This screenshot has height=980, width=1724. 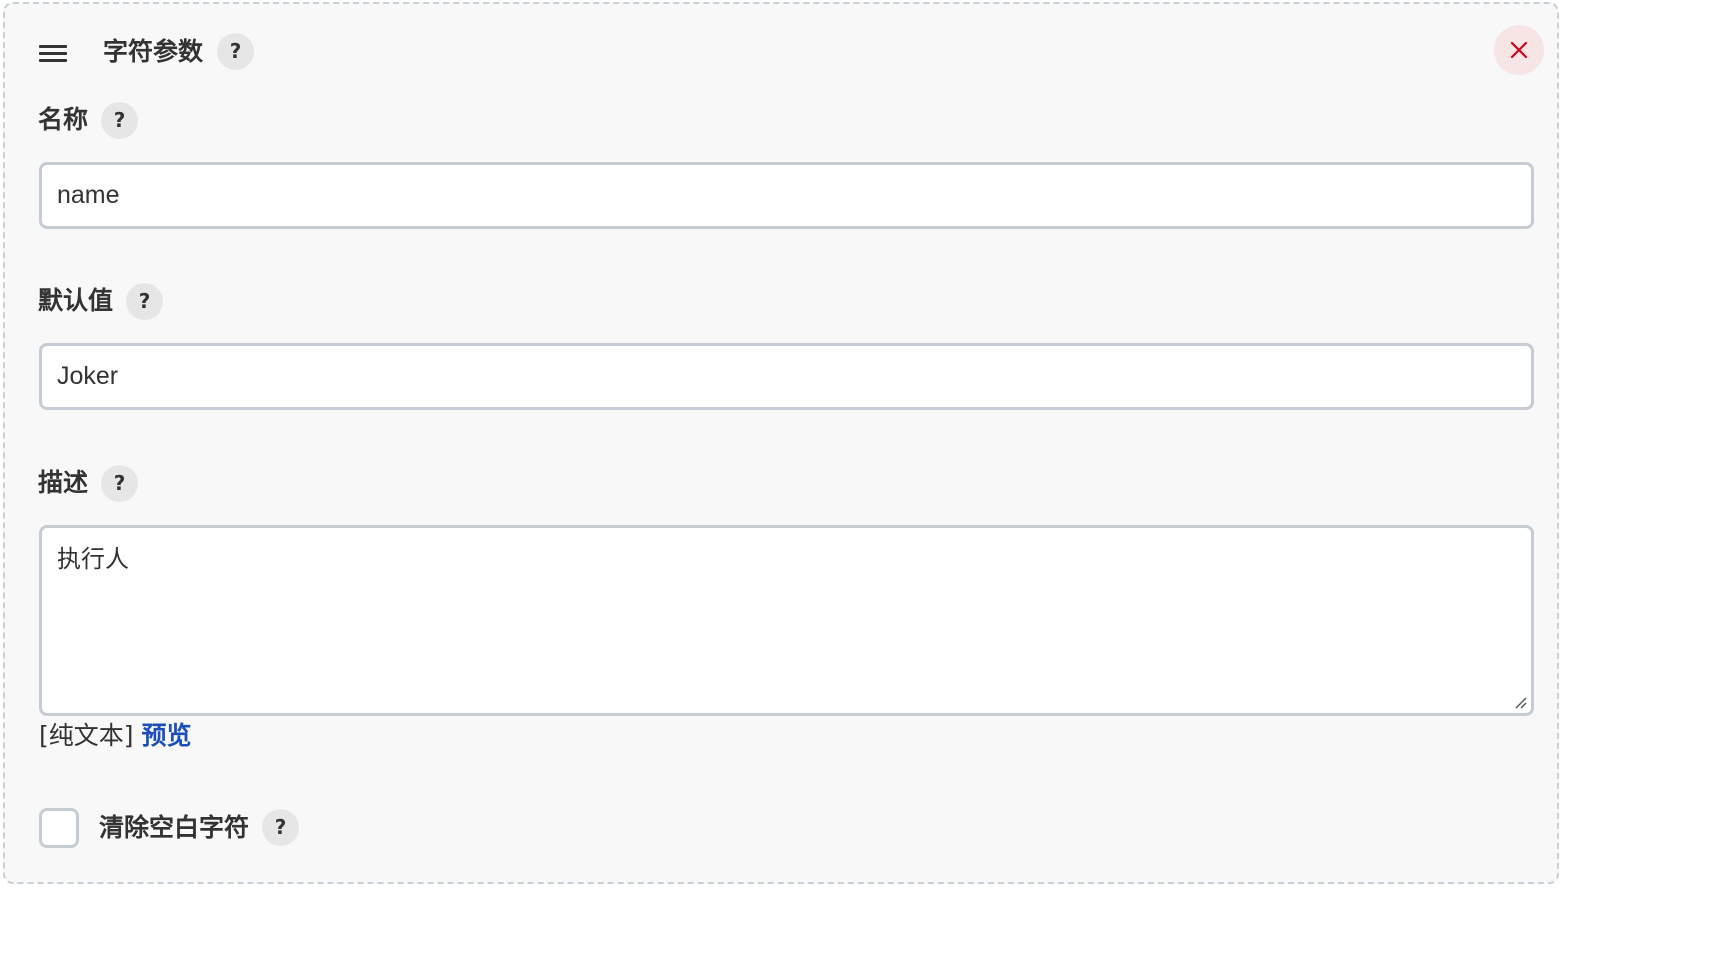 I want to click on close-icon, so click(x=1519, y=50).